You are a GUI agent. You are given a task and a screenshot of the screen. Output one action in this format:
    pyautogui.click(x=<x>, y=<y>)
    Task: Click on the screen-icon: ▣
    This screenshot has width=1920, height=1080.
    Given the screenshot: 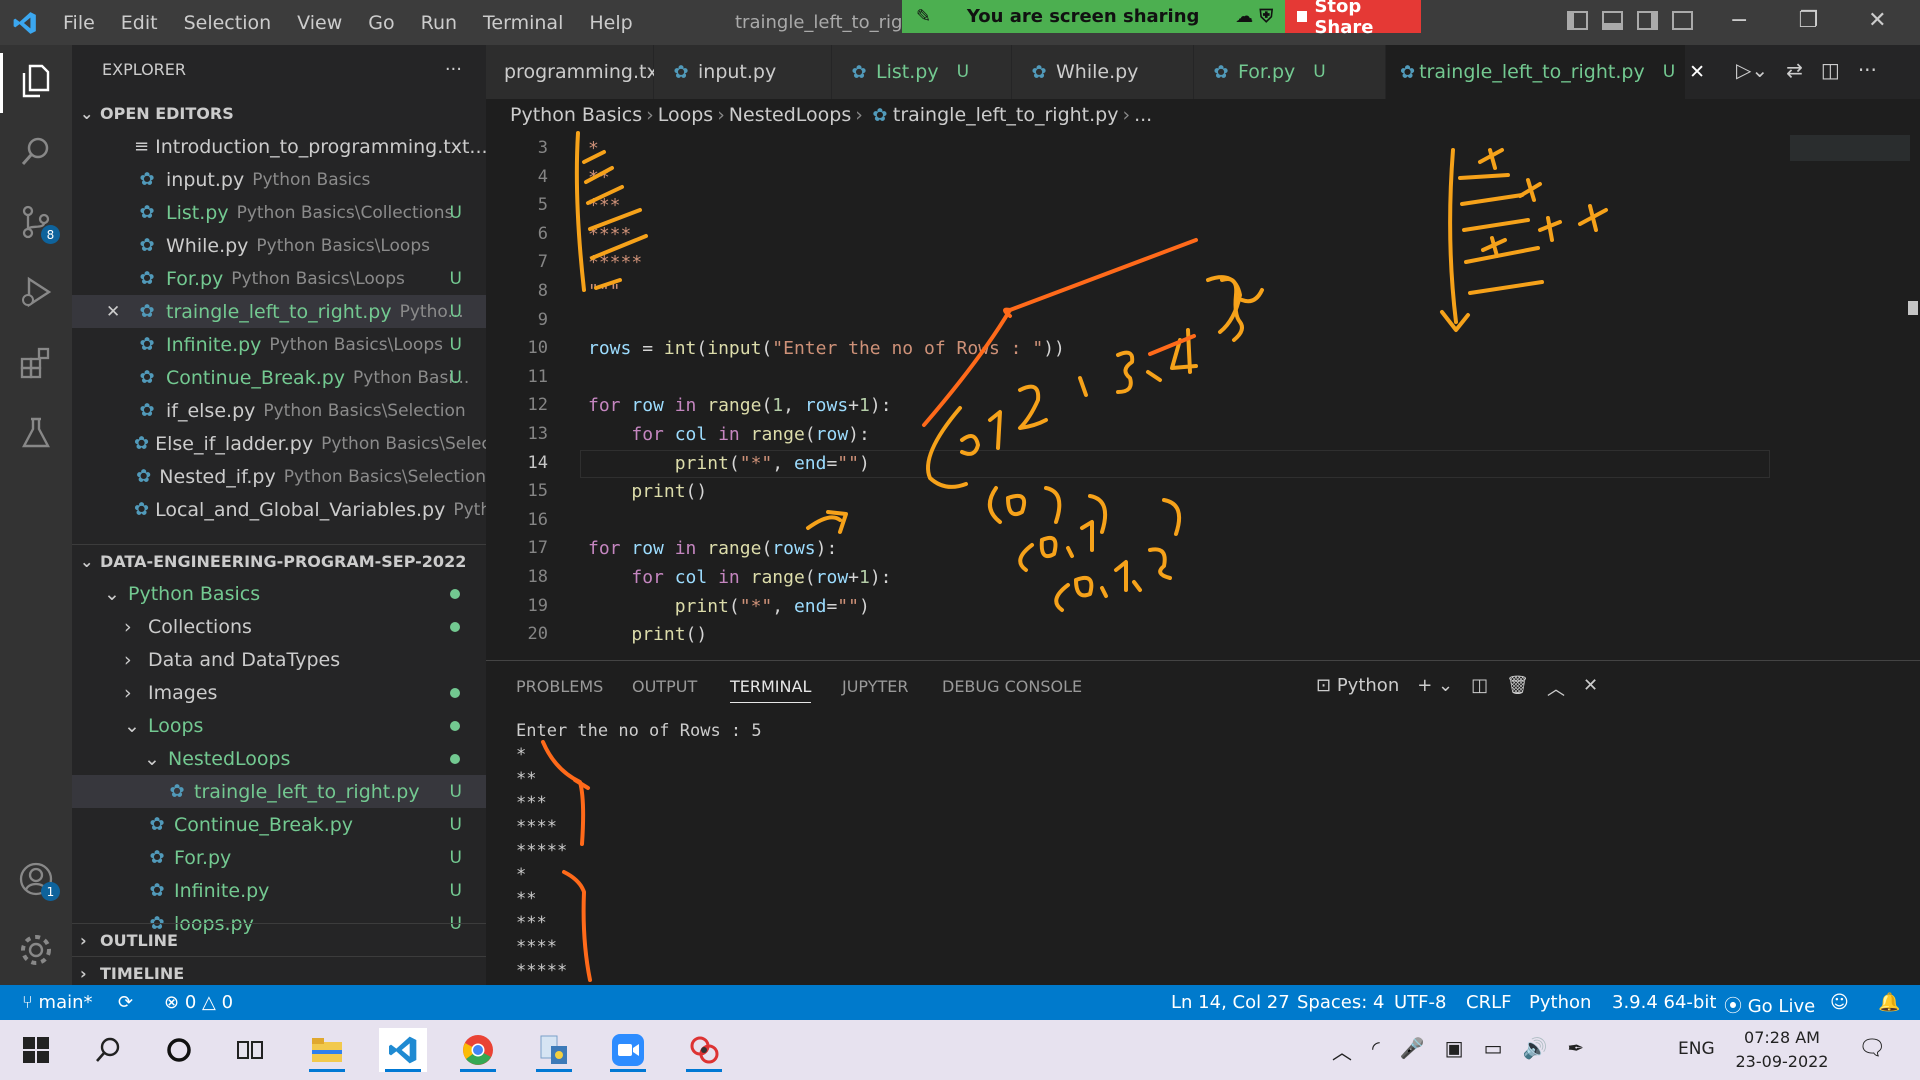 What is the action you would take?
    pyautogui.click(x=1454, y=1050)
    